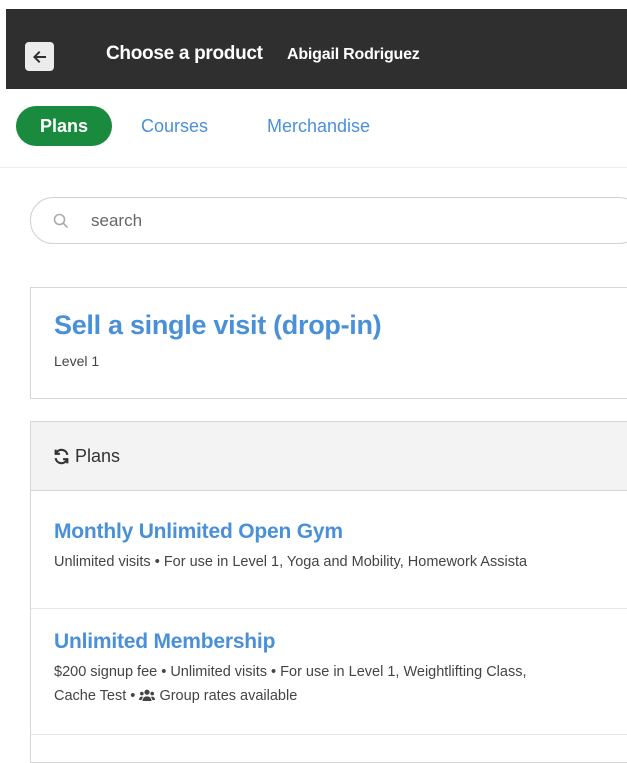 The width and height of the screenshot is (627, 763). What do you see at coordinates (147, 695) in the screenshot?
I see `users-icon` at bounding box center [147, 695].